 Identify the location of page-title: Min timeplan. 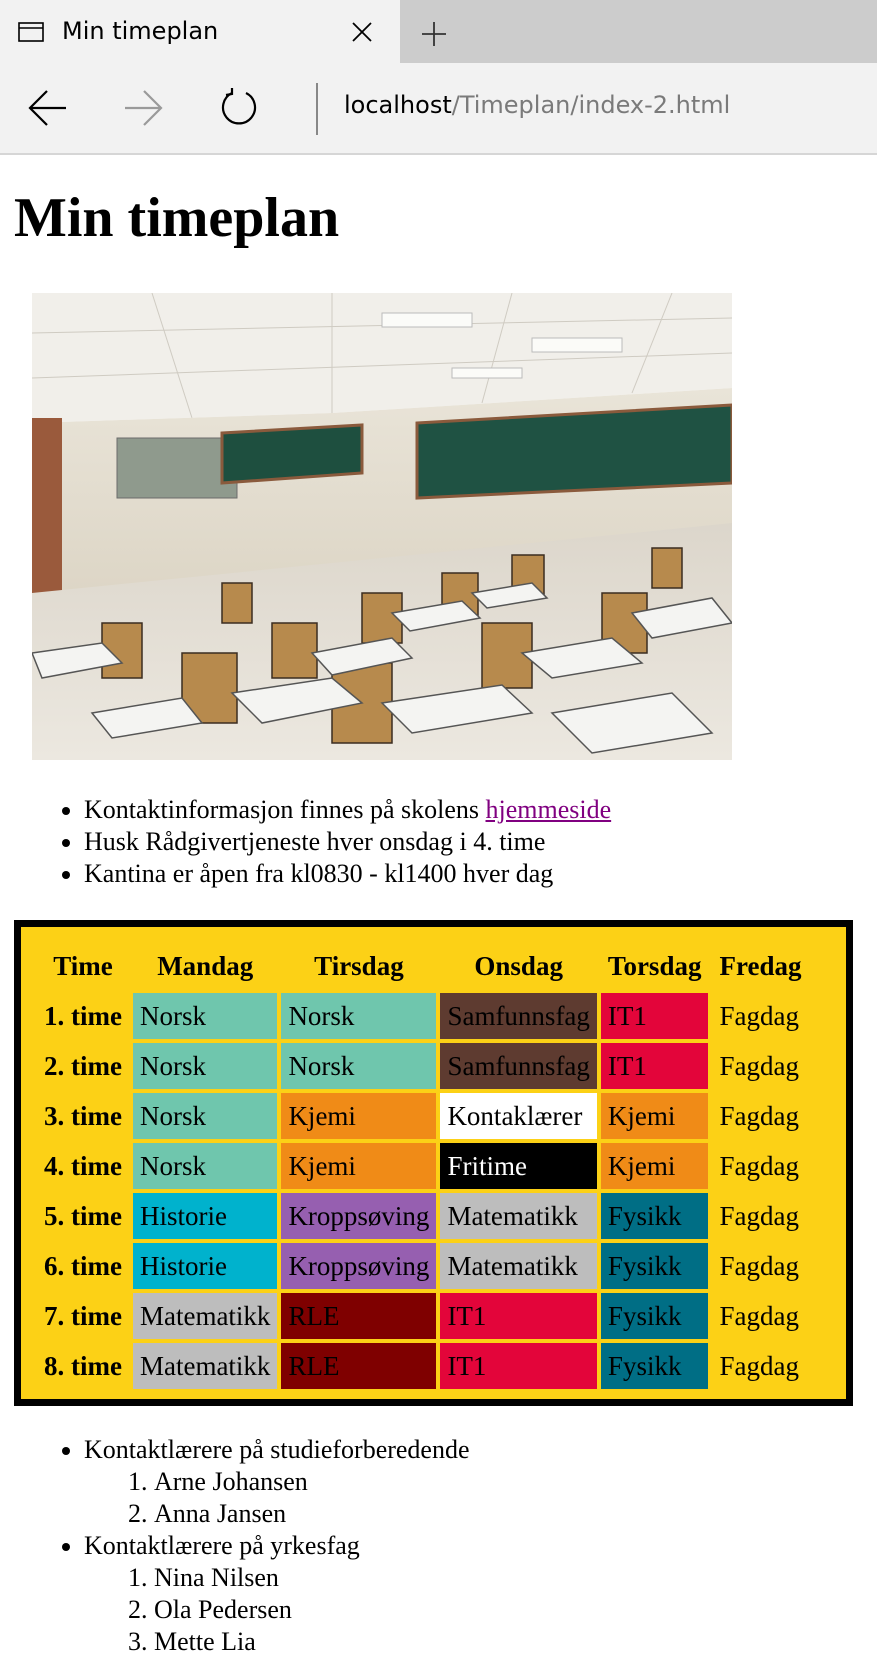
(177, 218).